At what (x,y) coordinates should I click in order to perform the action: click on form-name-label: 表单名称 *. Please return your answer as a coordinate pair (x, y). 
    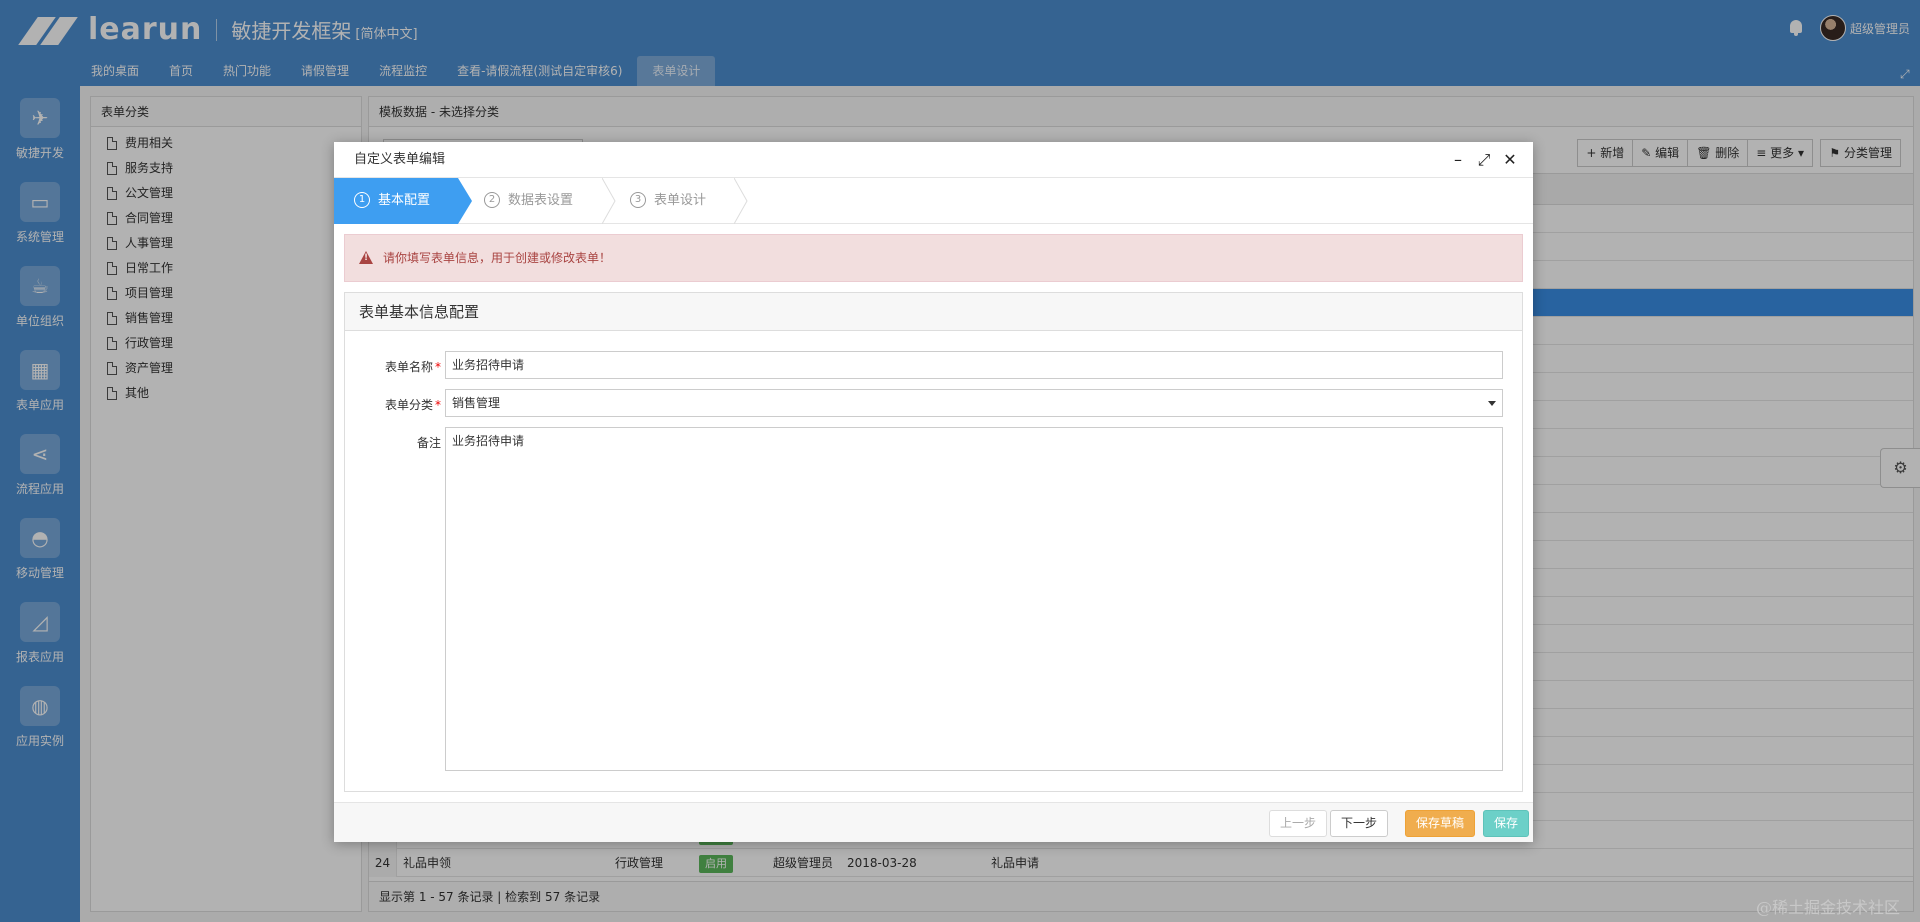
    Looking at the image, I should click on (393, 366).